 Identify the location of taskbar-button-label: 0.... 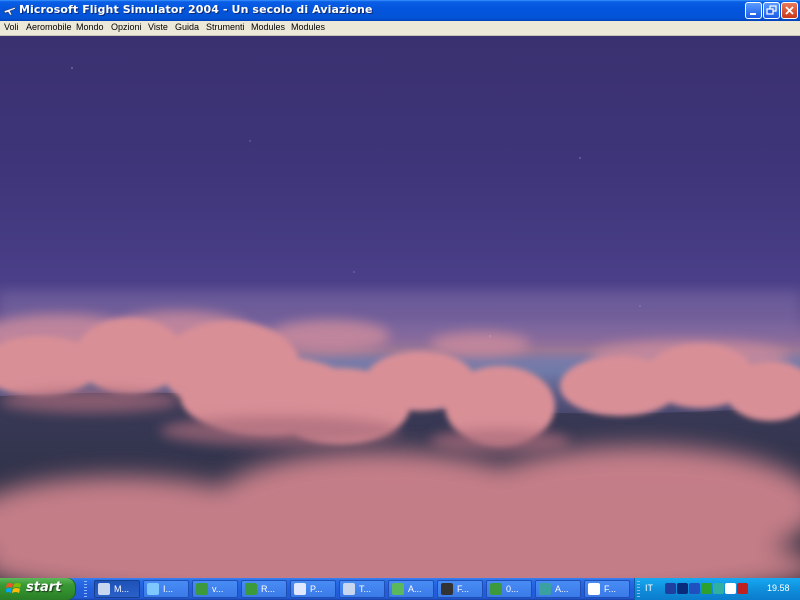
(512, 589).